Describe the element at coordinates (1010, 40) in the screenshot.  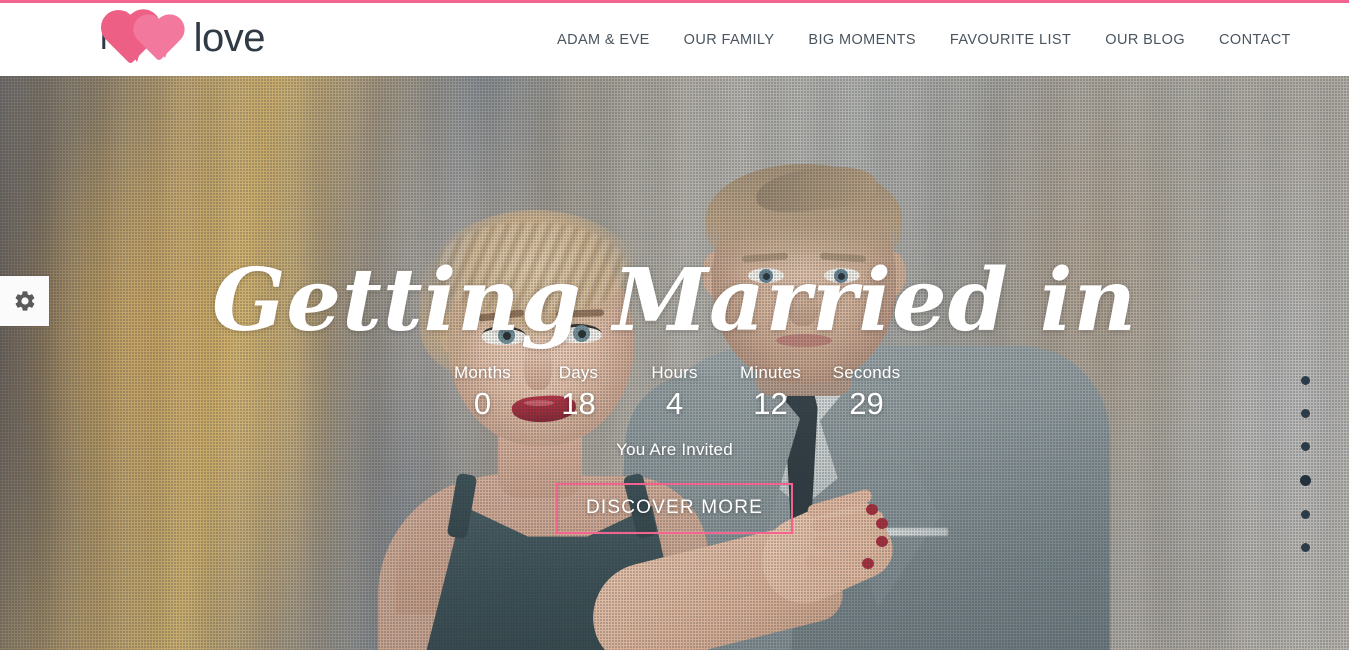
I see `nav-item-favourite-list: FAVOURITE LIST` at that location.